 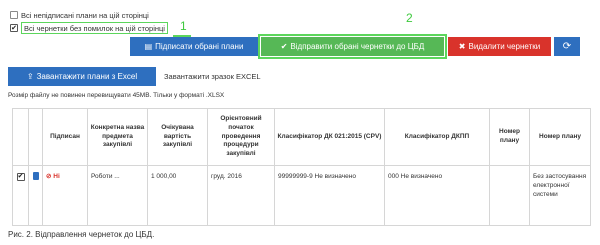 I want to click on row-cpv-cell: 99999999-9 Не визначено, so click(x=329, y=195).